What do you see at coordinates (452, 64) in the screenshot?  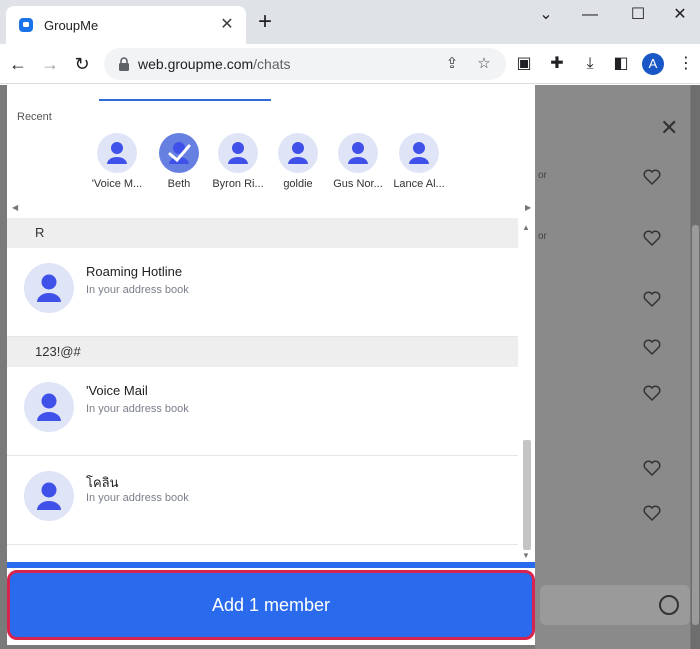 I see `share-icon: ⇪` at bounding box center [452, 64].